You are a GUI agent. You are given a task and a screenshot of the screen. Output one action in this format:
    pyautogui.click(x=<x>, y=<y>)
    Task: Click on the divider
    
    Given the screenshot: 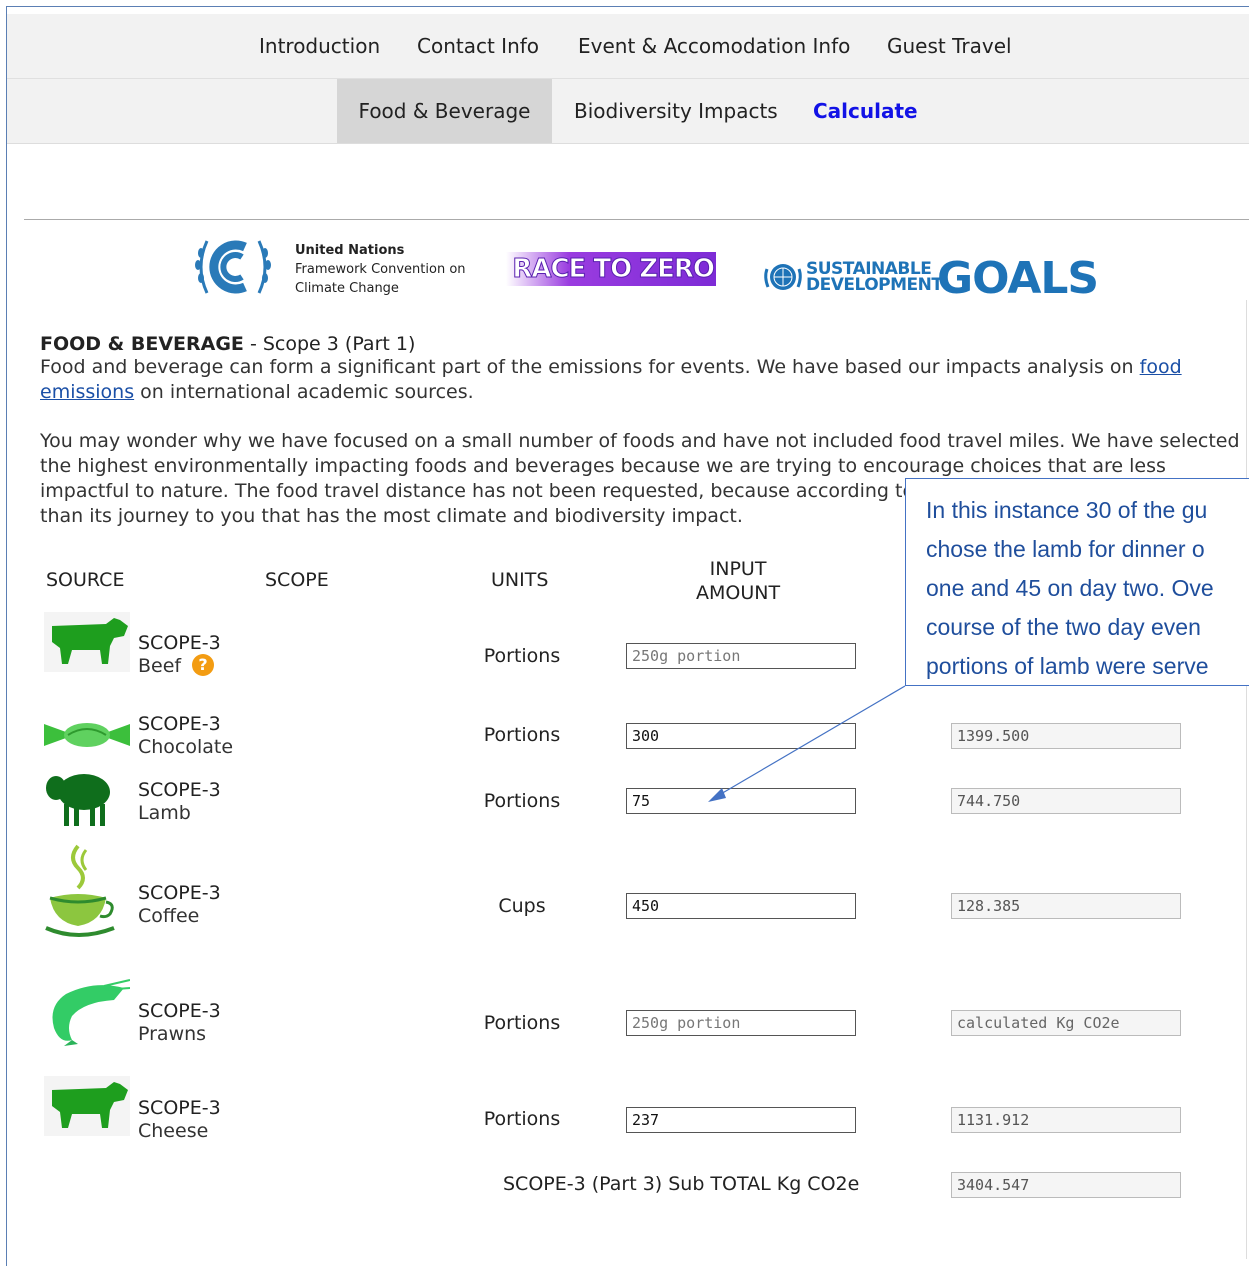 What is the action you would take?
    pyautogui.click(x=636, y=219)
    